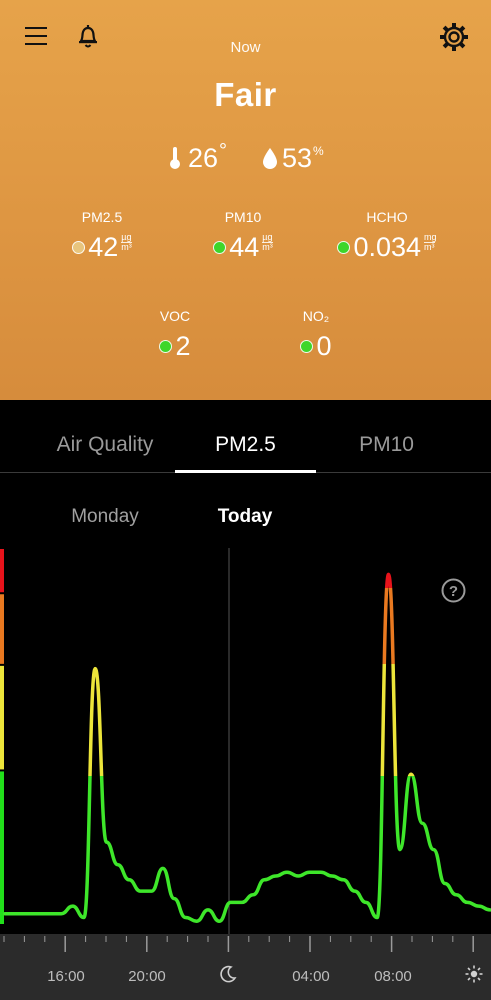 The height and width of the screenshot is (1000, 491). Describe the element at coordinates (147, 976) in the screenshot. I see `time-label-2000: 20:00` at that location.